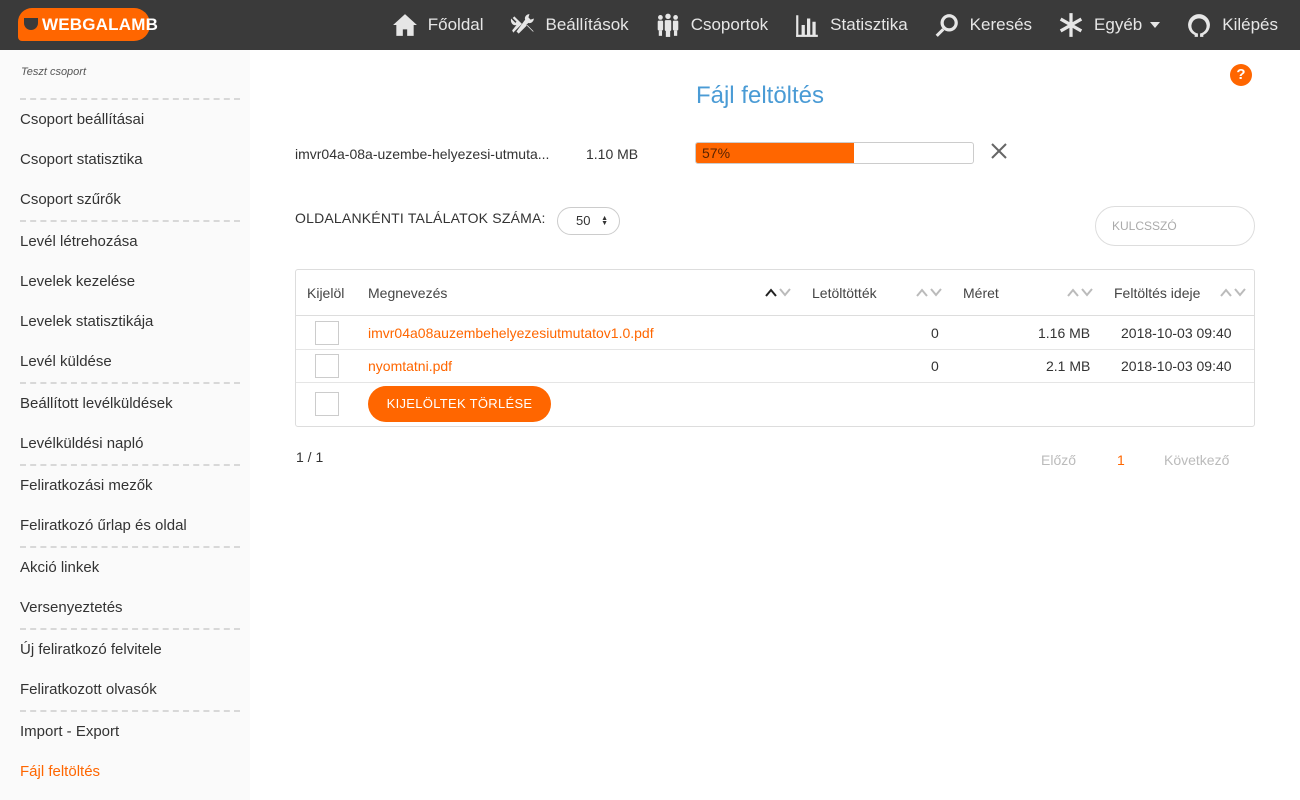  What do you see at coordinates (760, 95) in the screenshot?
I see `page-title: Fájl feltöltés` at bounding box center [760, 95].